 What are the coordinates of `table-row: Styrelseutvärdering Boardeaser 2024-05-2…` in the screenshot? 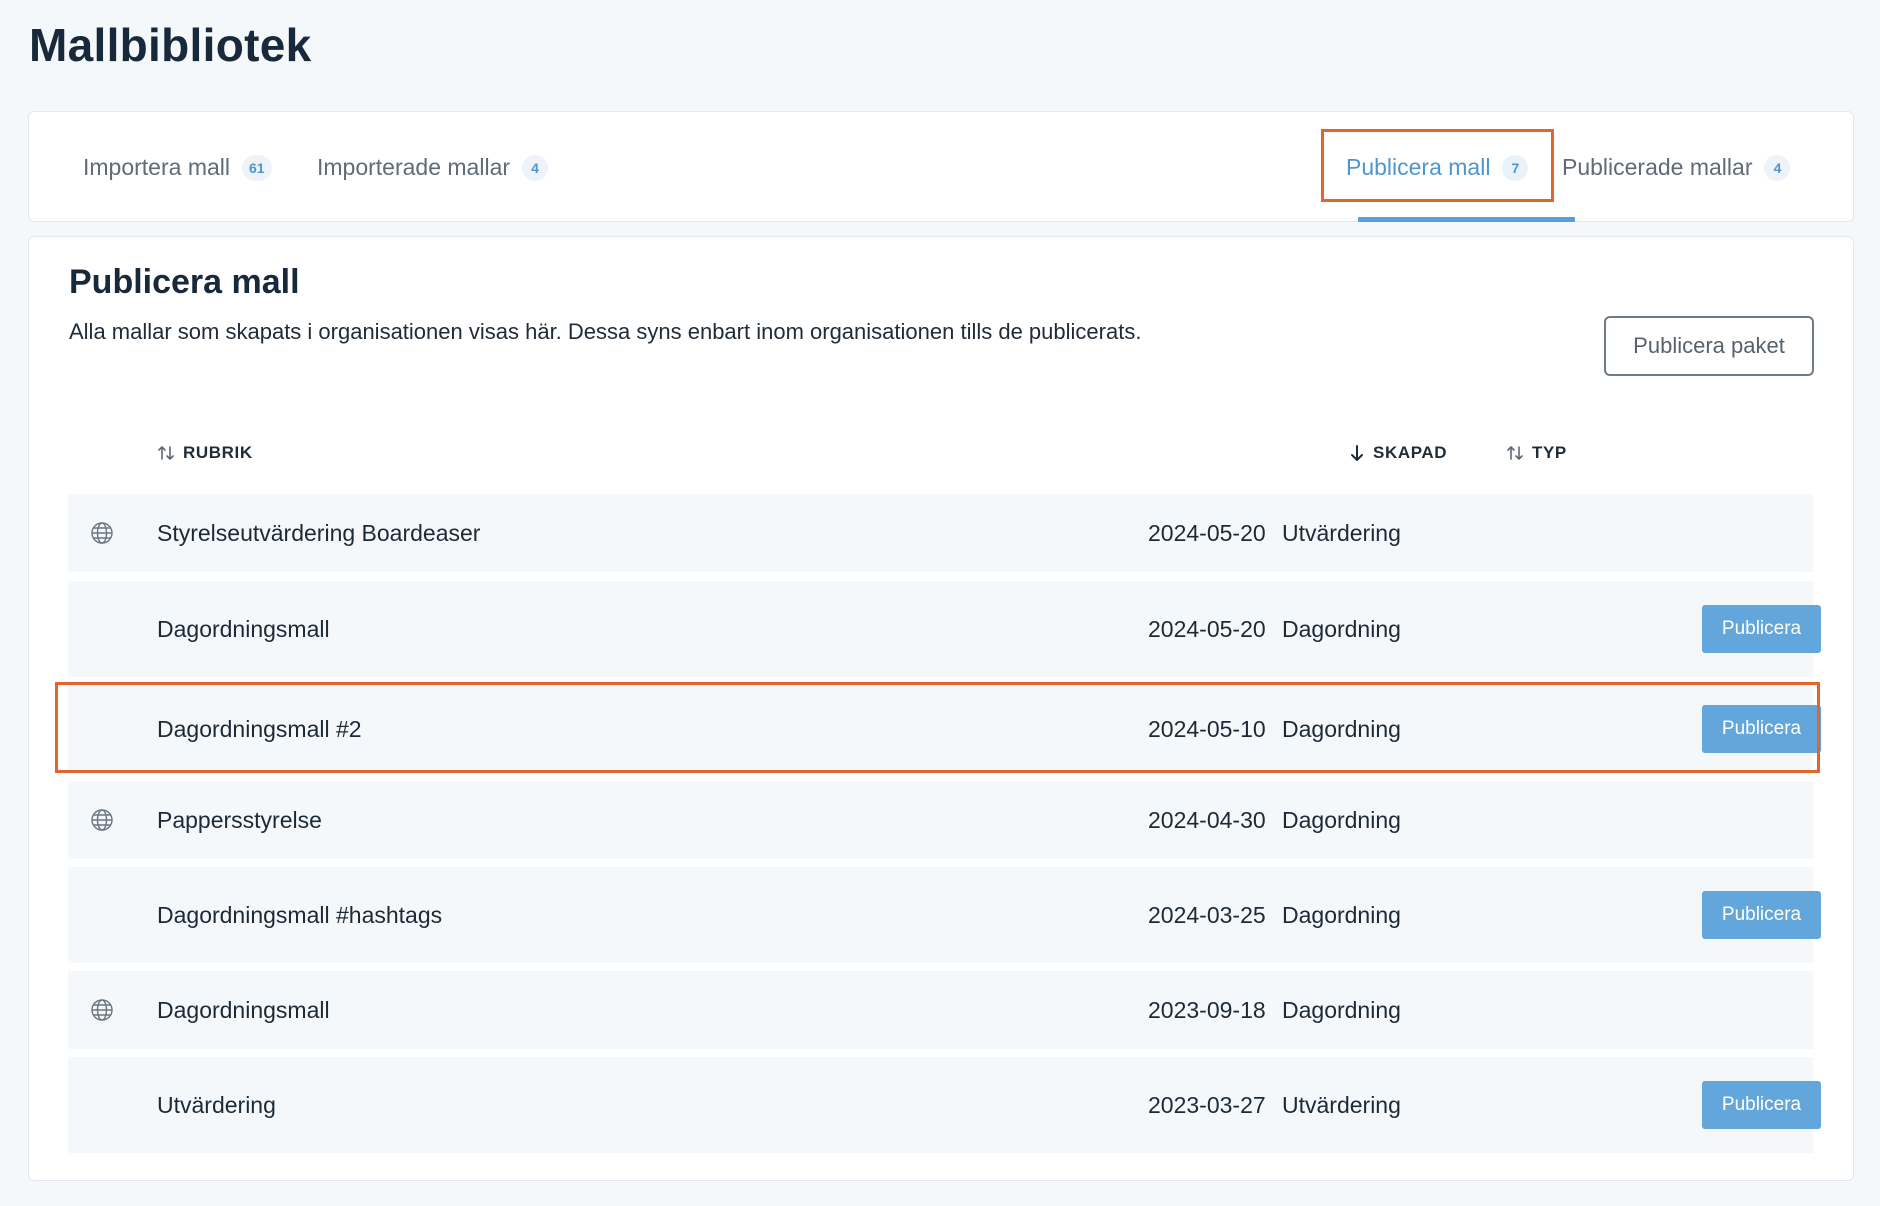 It's located at (940, 533).